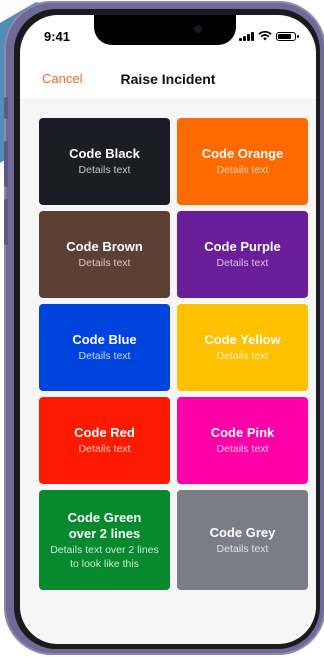  I want to click on code-brown-tile: Code Brown Details text, so click(104, 254).